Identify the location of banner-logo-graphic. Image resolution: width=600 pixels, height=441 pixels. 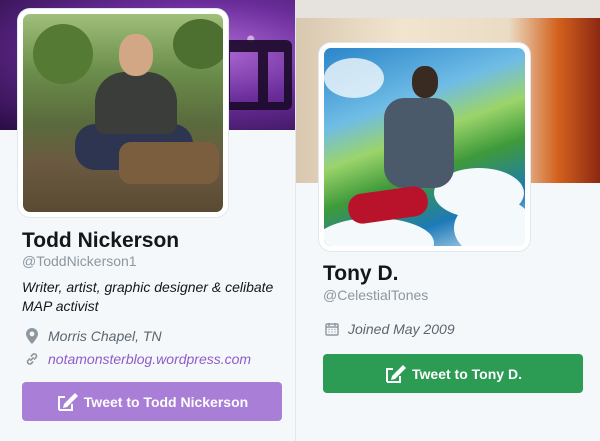
(257, 75).